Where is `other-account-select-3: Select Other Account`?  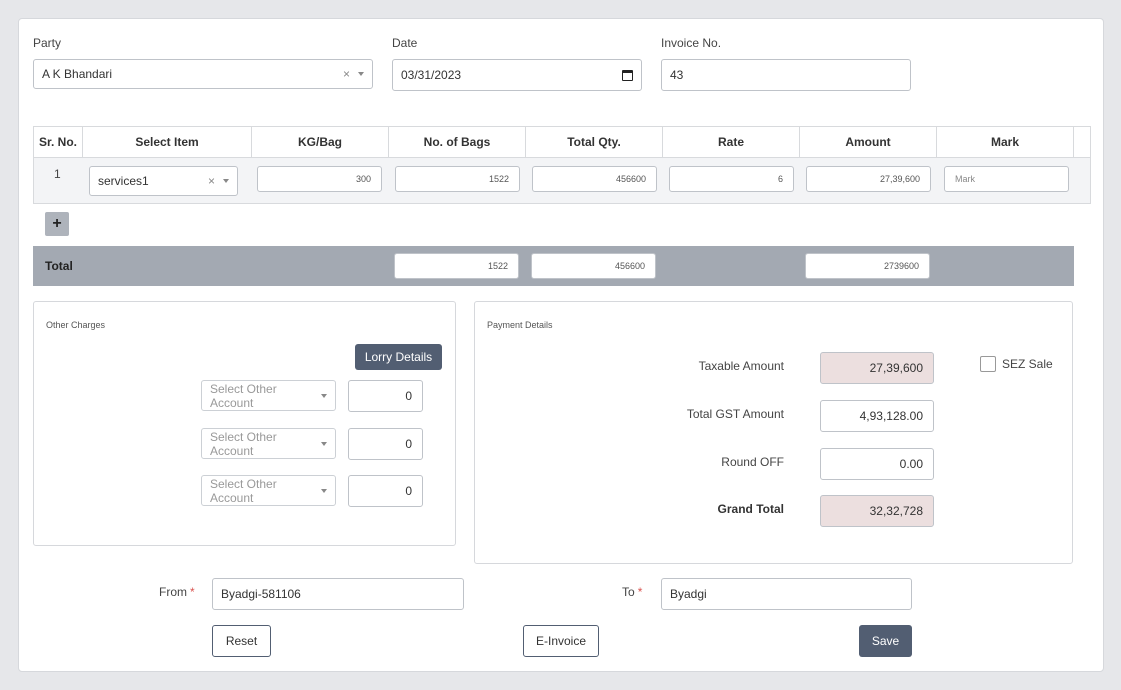
other-account-select-3: Select Other Account is located at coordinates (268, 490).